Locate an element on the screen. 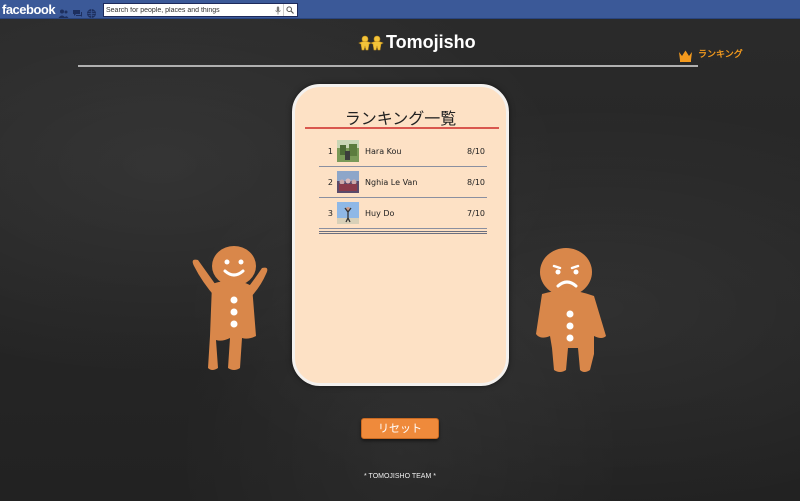 The width and height of the screenshot is (800, 501). rank-number: 3 is located at coordinates (330, 213).